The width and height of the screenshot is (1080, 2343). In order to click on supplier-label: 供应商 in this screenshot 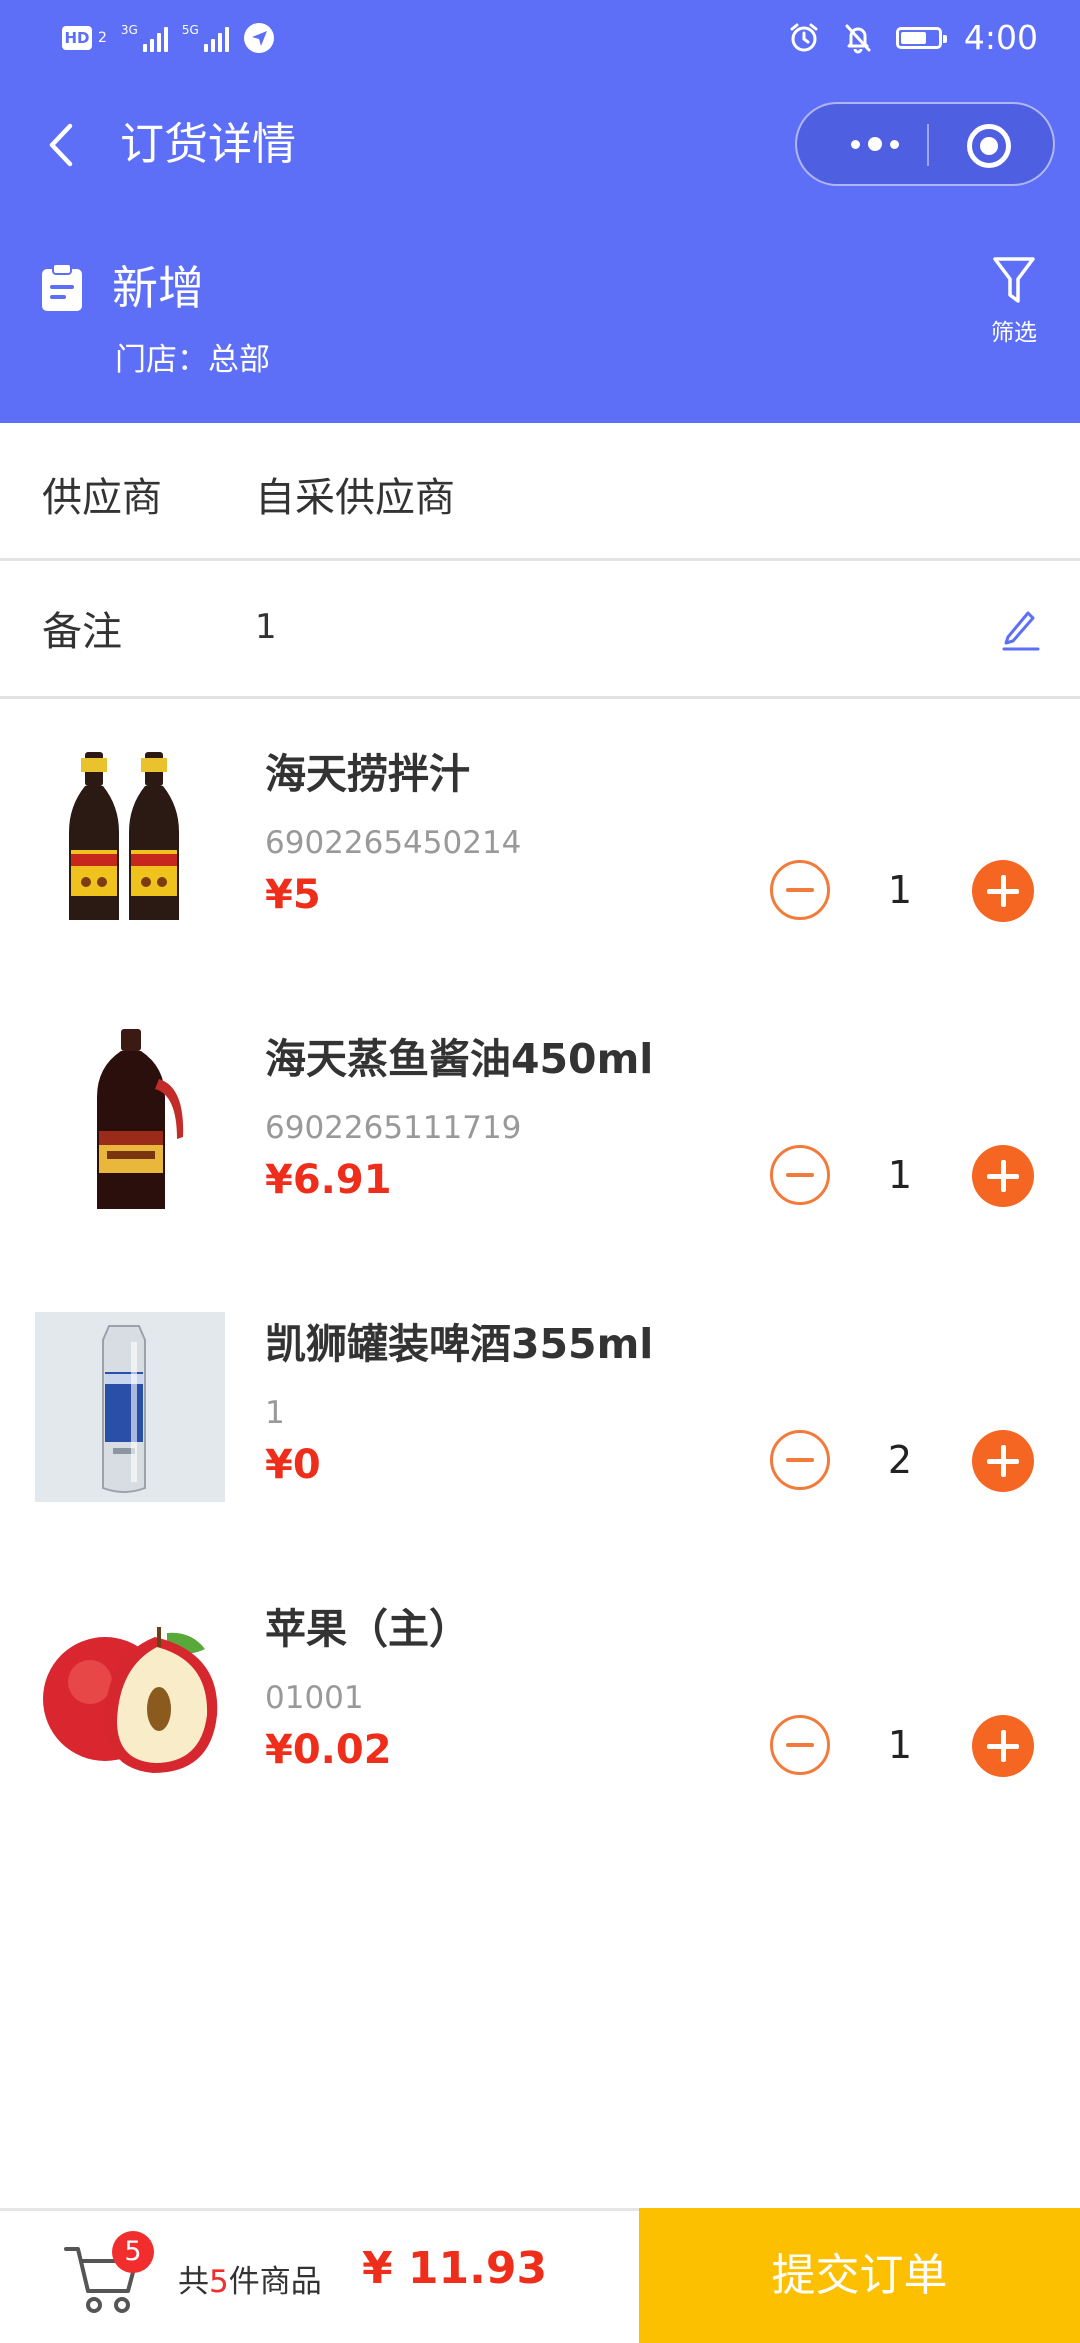, I will do `click(102, 498)`.